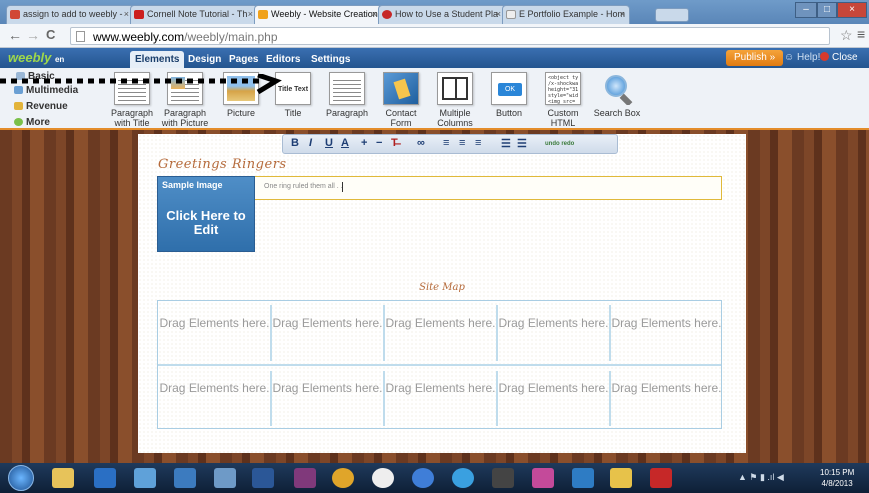 This screenshot has width=869, height=493. What do you see at coordinates (661, 478) in the screenshot?
I see `acrobat-icon` at bounding box center [661, 478].